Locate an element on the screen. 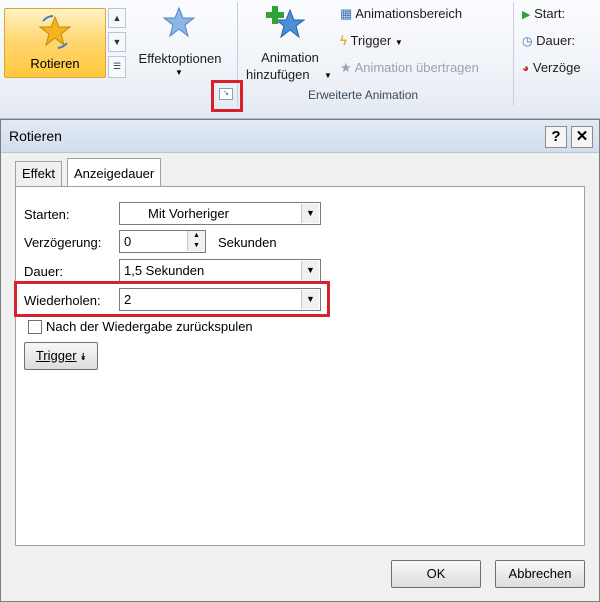 The width and height of the screenshot is (600, 602). dauer-select: 1,5 Sekunden ▼ is located at coordinates (220, 270).